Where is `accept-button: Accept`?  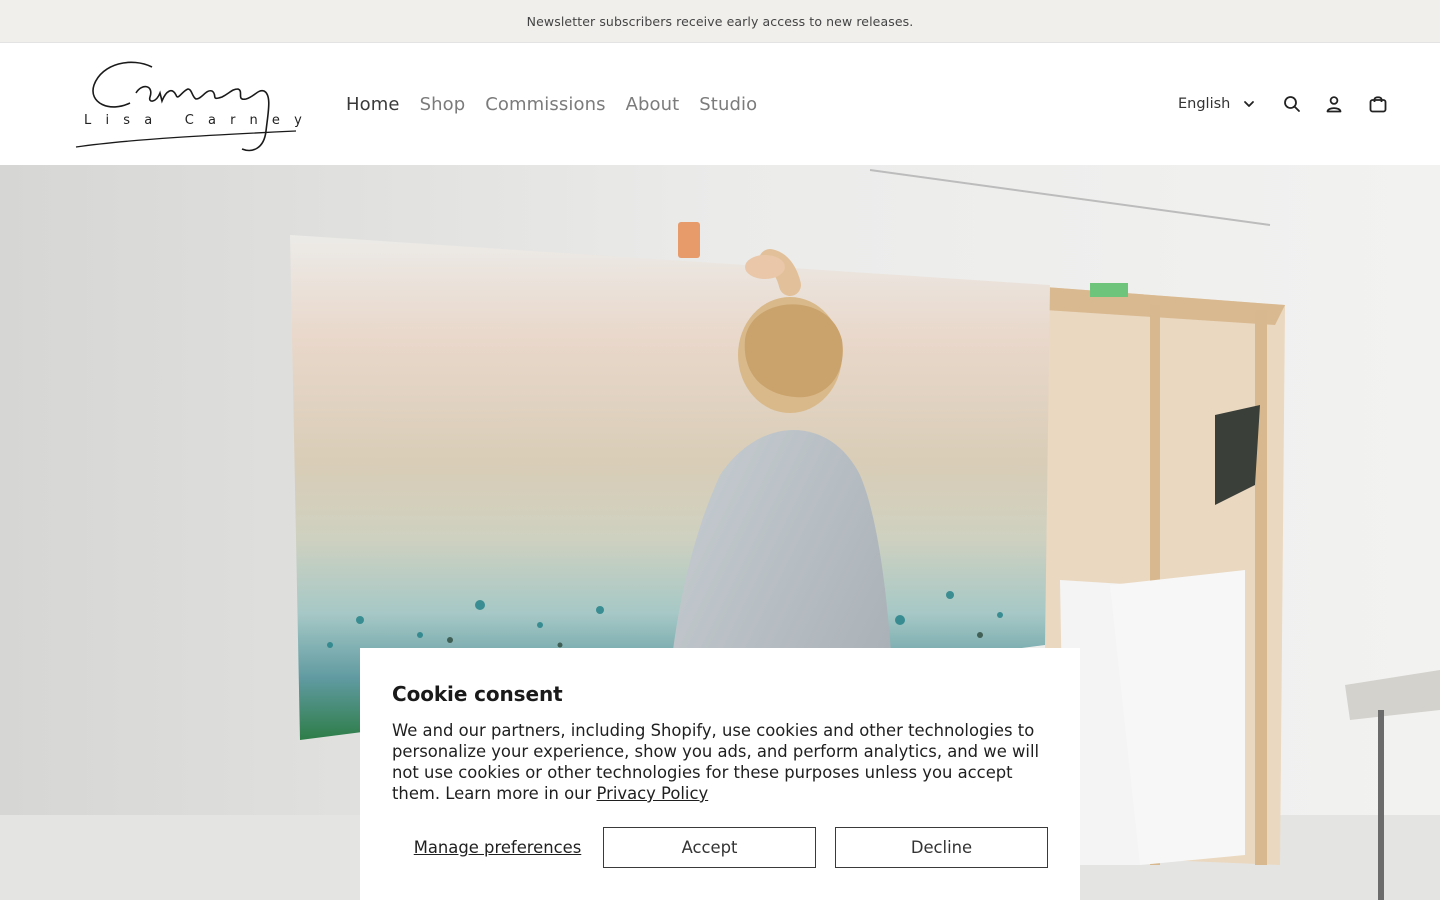 accept-button: Accept is located at coordinates (709, 847).